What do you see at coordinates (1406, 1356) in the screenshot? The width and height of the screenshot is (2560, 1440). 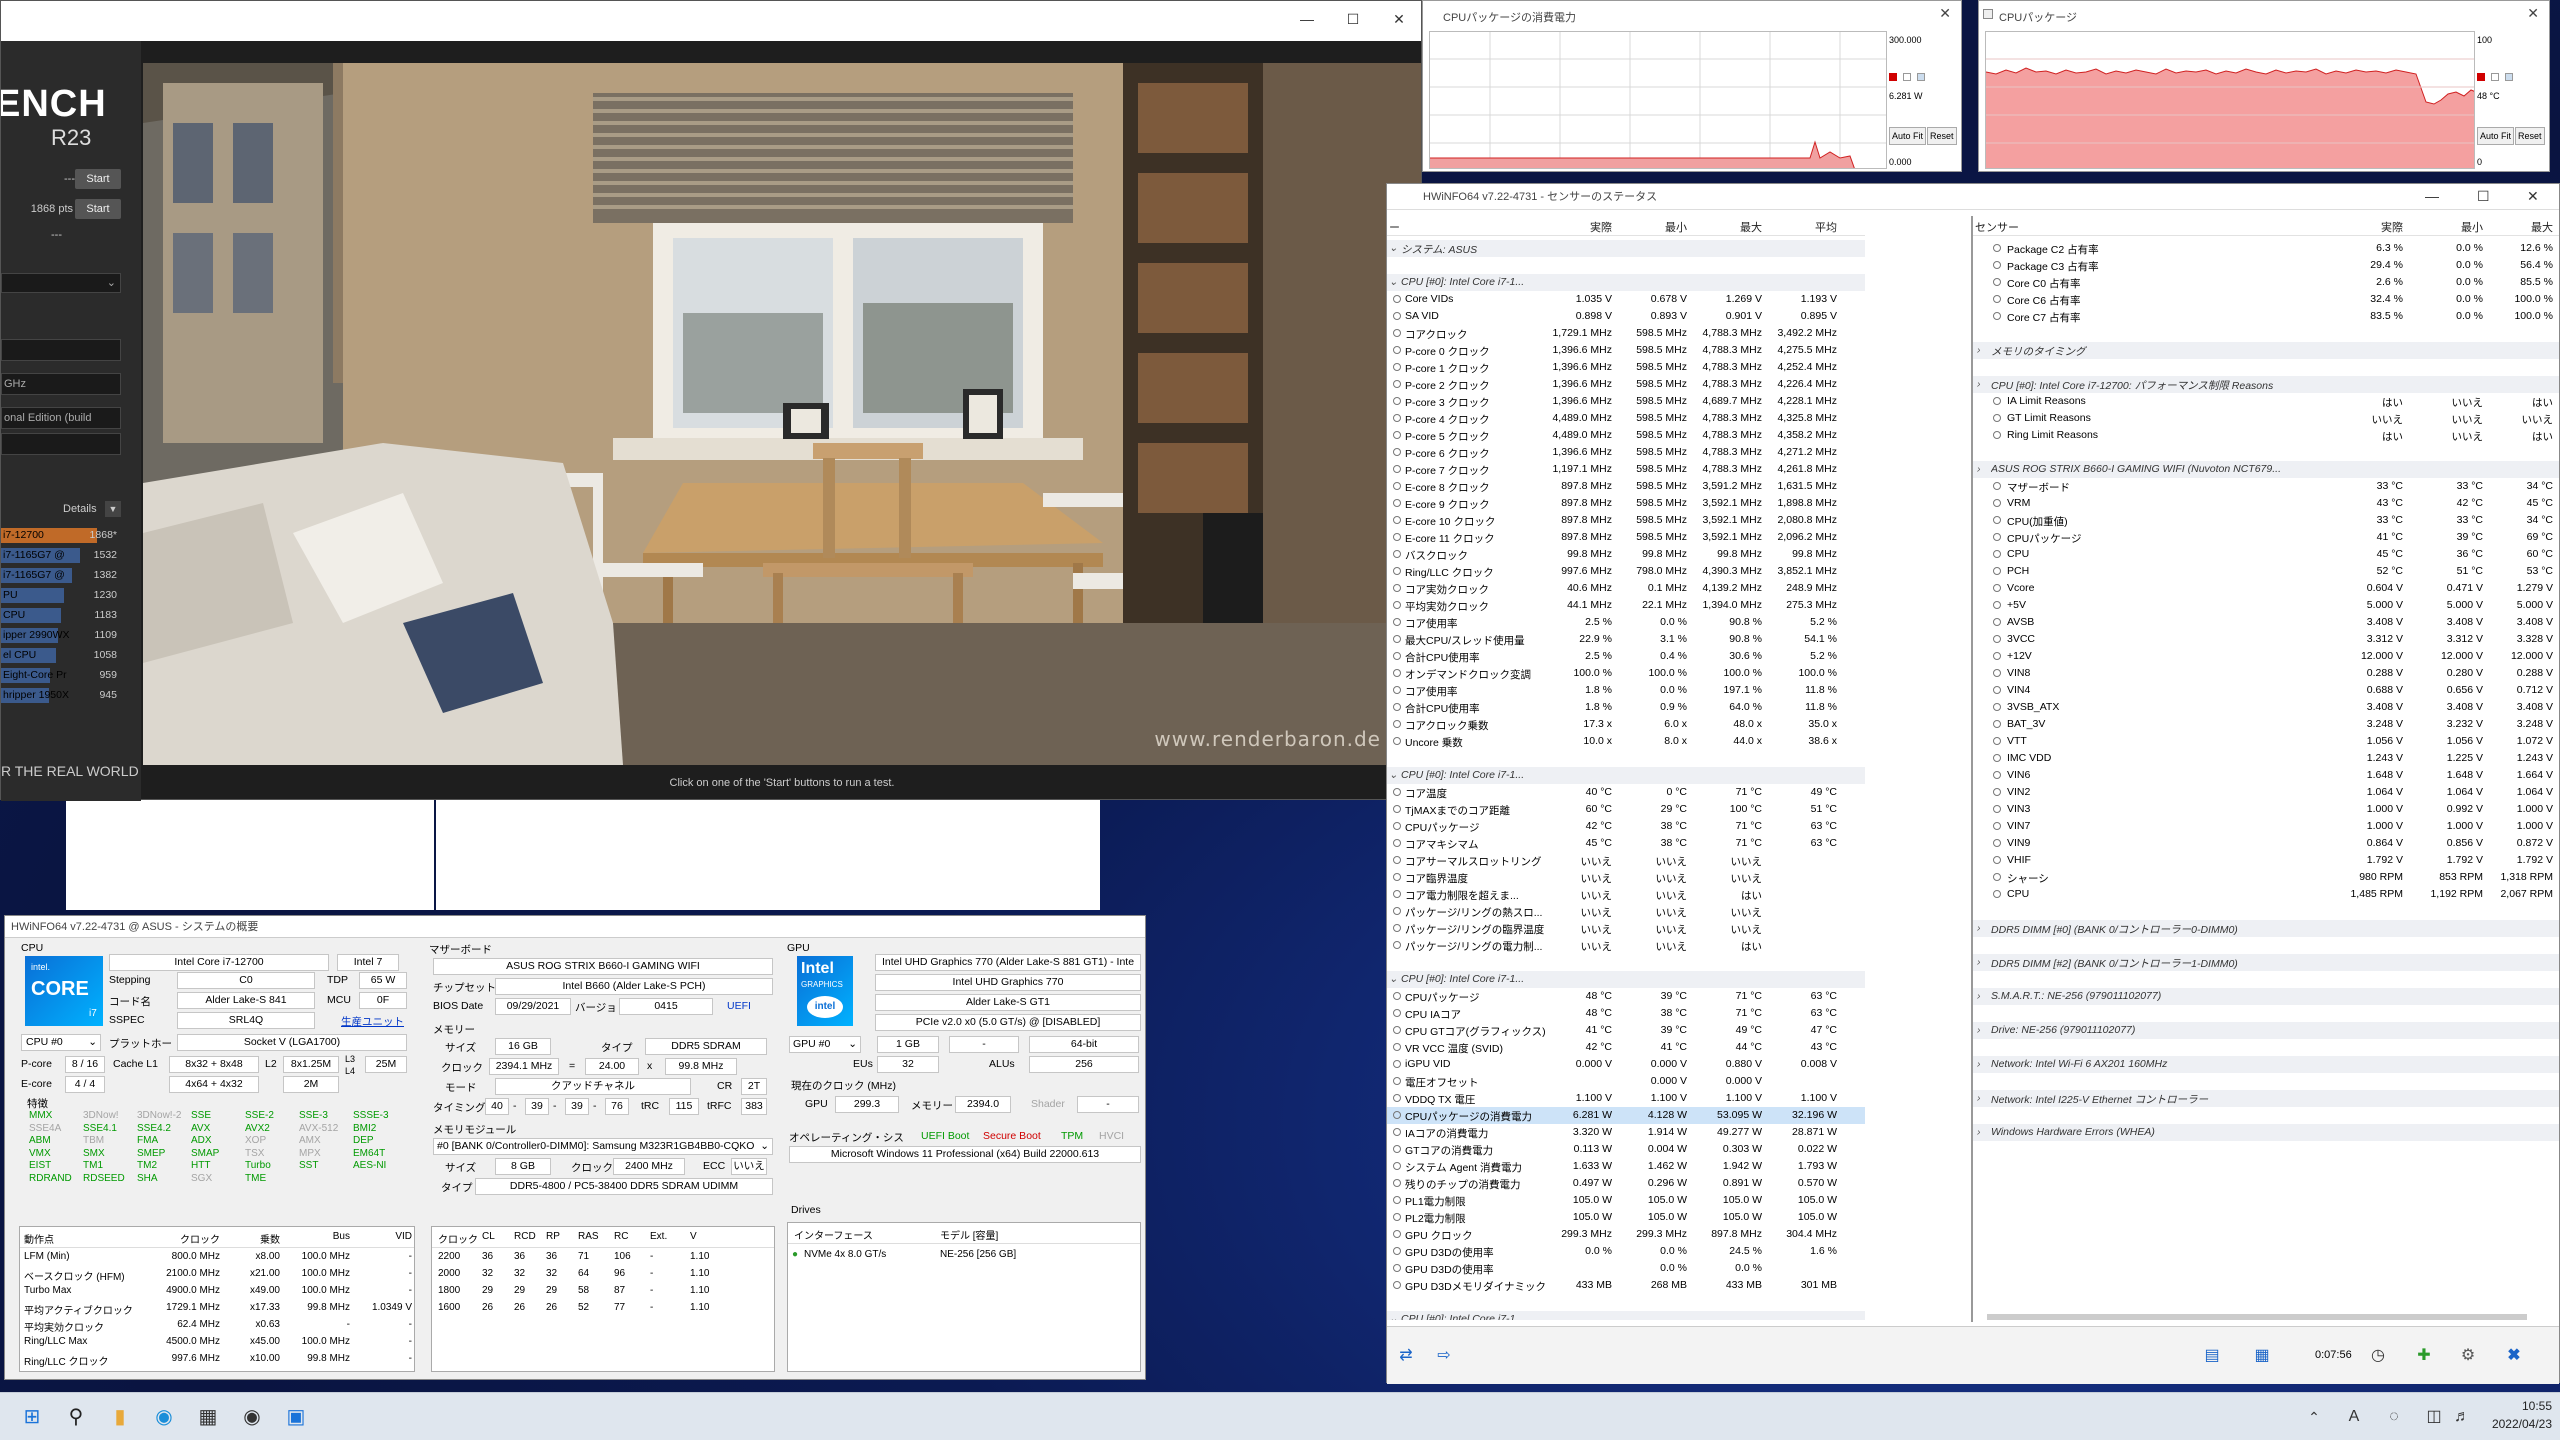 I see `arrow-left-right-icon: ⇄` at bounding box center [1406, 1356].